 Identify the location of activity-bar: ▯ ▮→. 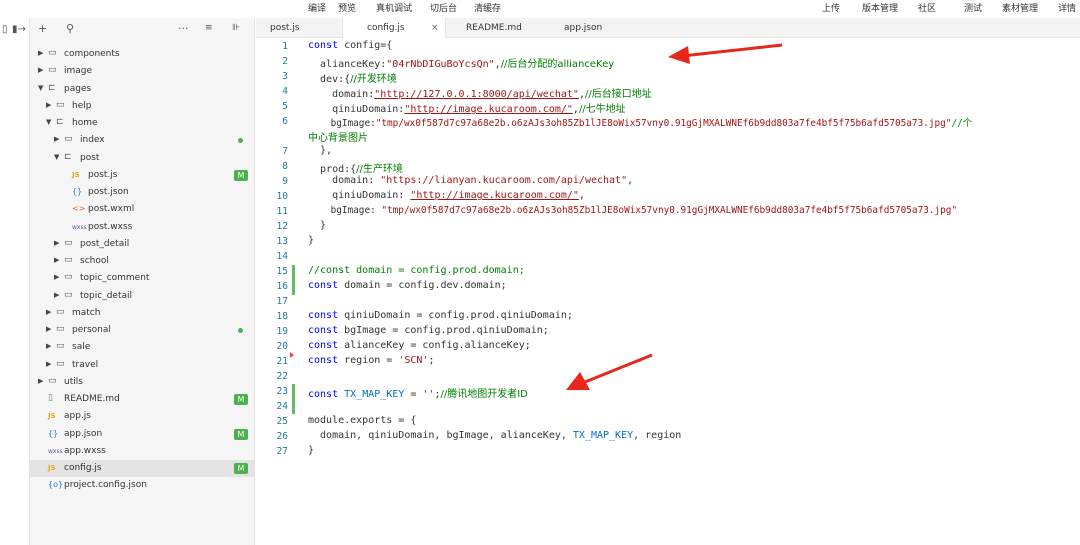
(15, 281).